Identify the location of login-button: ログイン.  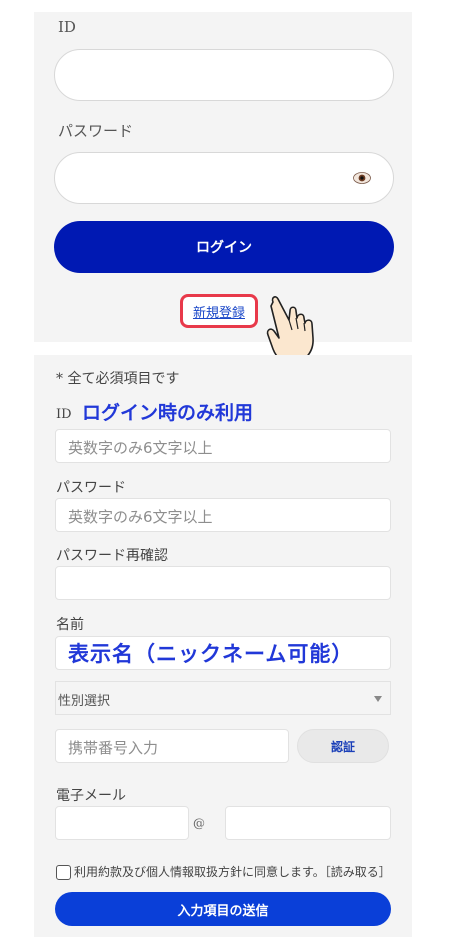
(224, 247).